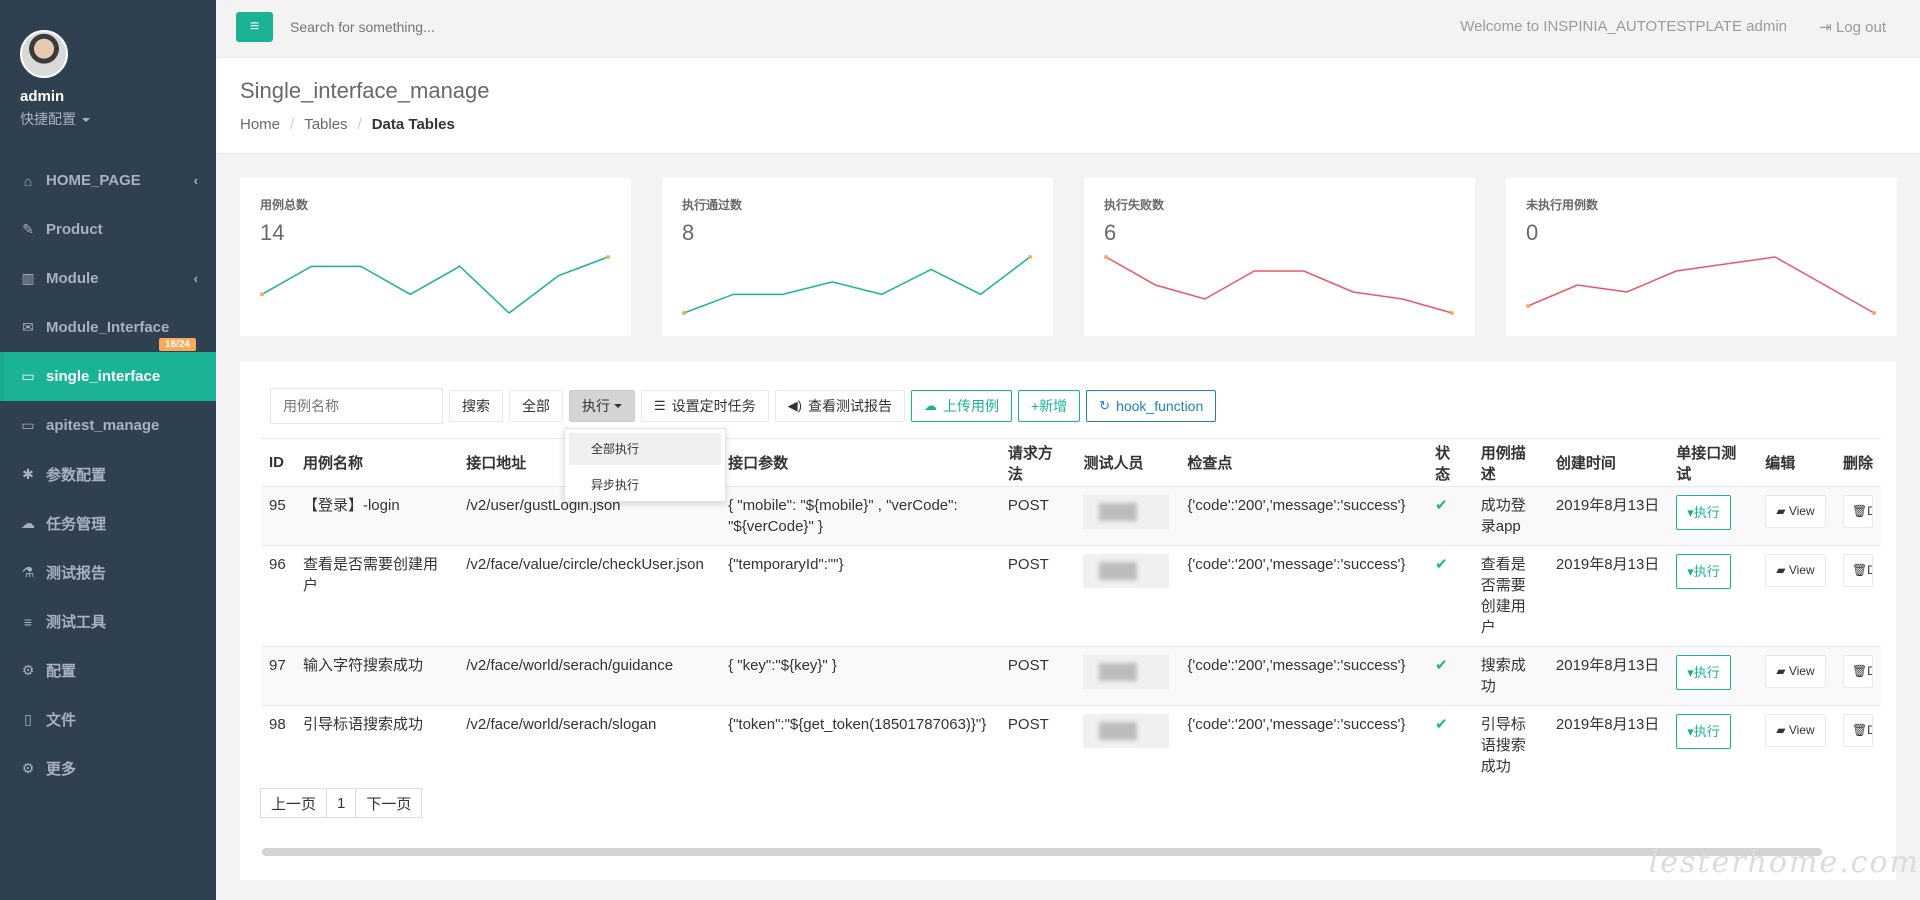  I want to click on page-number-button: 1, so click(341, 803).